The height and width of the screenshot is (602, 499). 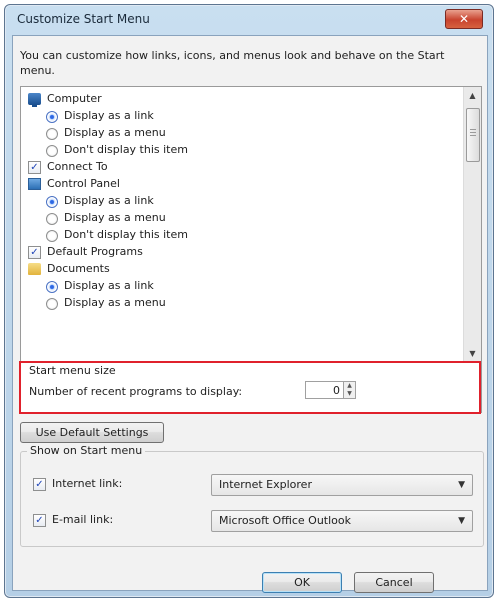 What do you see at coordinates (83, 183) in the screenshot?
I see `list-item-label: Control Panel` at bounding box center [83, 183].